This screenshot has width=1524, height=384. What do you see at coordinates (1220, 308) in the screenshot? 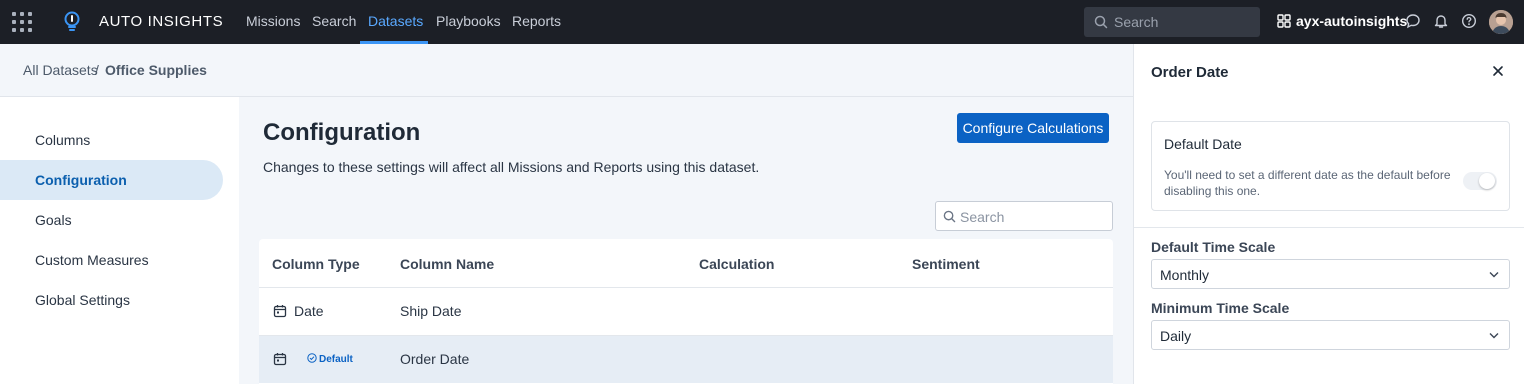
I see `min-time-scale-label: Minimum Time Scale` at bounding box center [1220, 308].